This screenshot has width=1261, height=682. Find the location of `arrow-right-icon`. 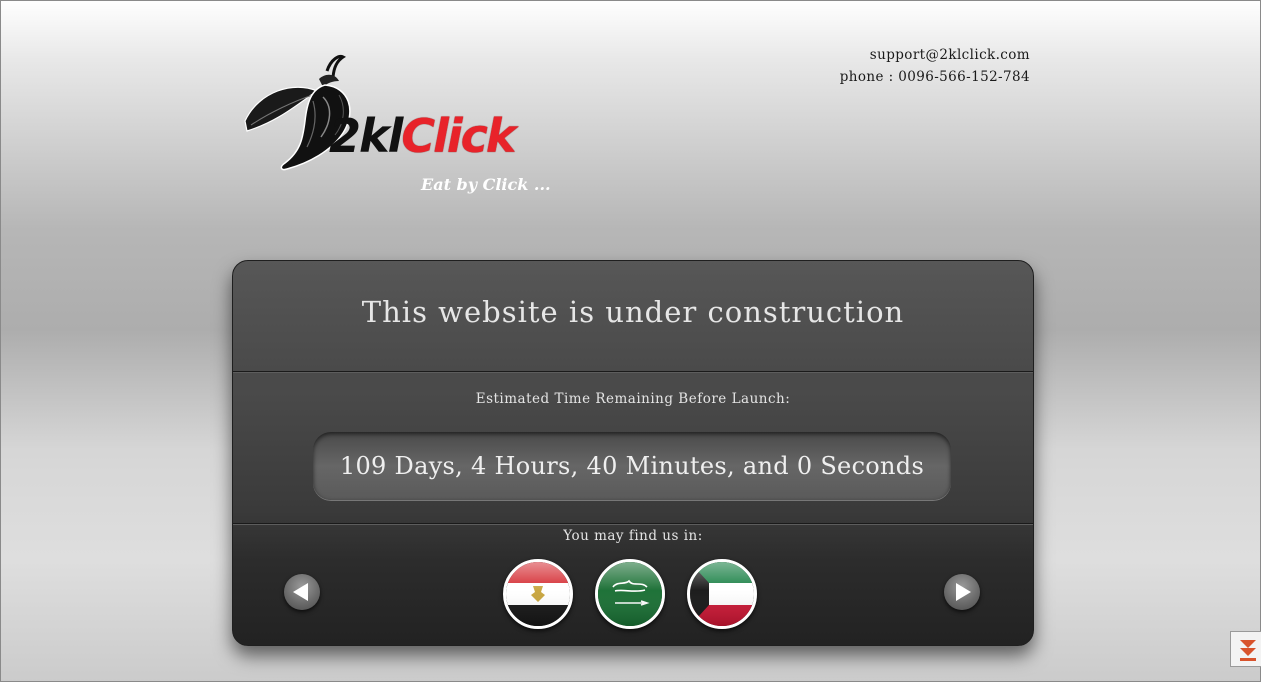

arrow-right-icon is located at coordinates (963, 592).